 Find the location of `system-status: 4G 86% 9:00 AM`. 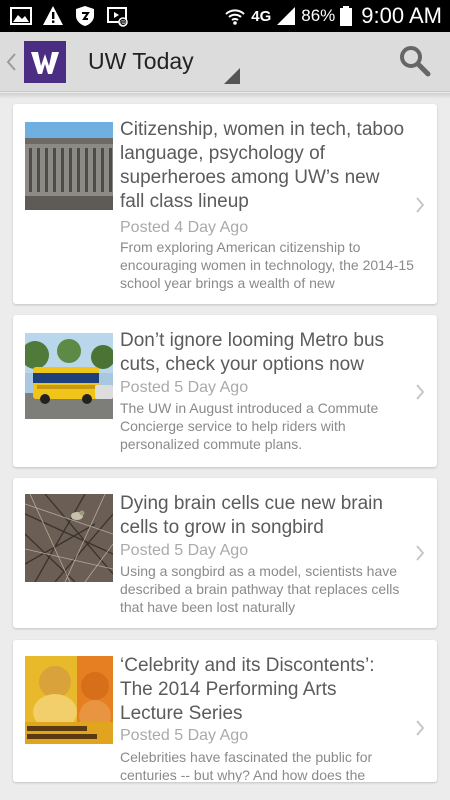

system-status: 4G 86% 9:00 AM is located at coordinates (332, 16).